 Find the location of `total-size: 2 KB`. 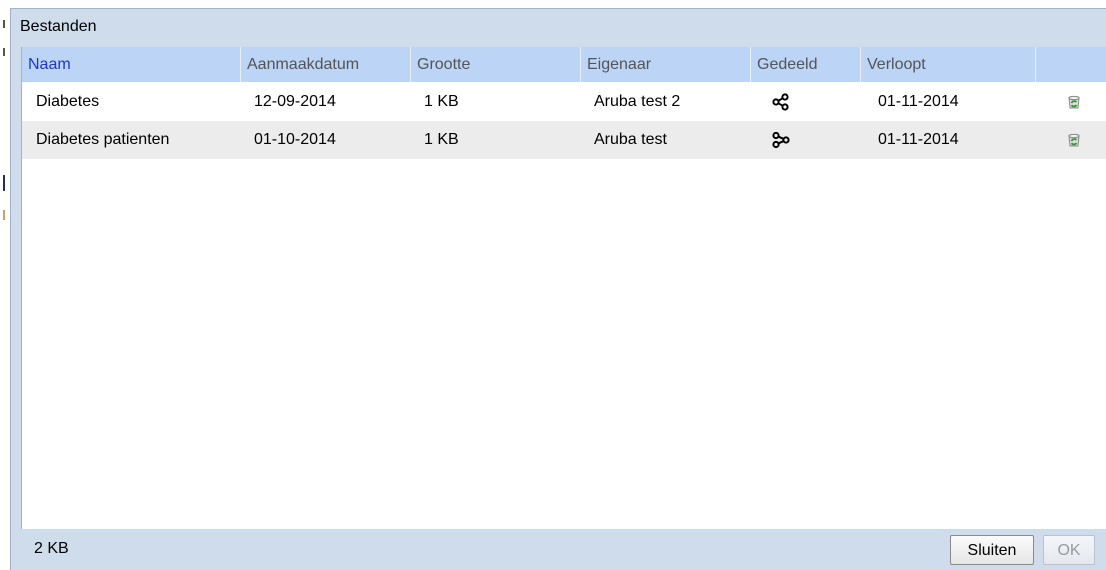

total-size: 2 KB is located at coordinates (51, 548).